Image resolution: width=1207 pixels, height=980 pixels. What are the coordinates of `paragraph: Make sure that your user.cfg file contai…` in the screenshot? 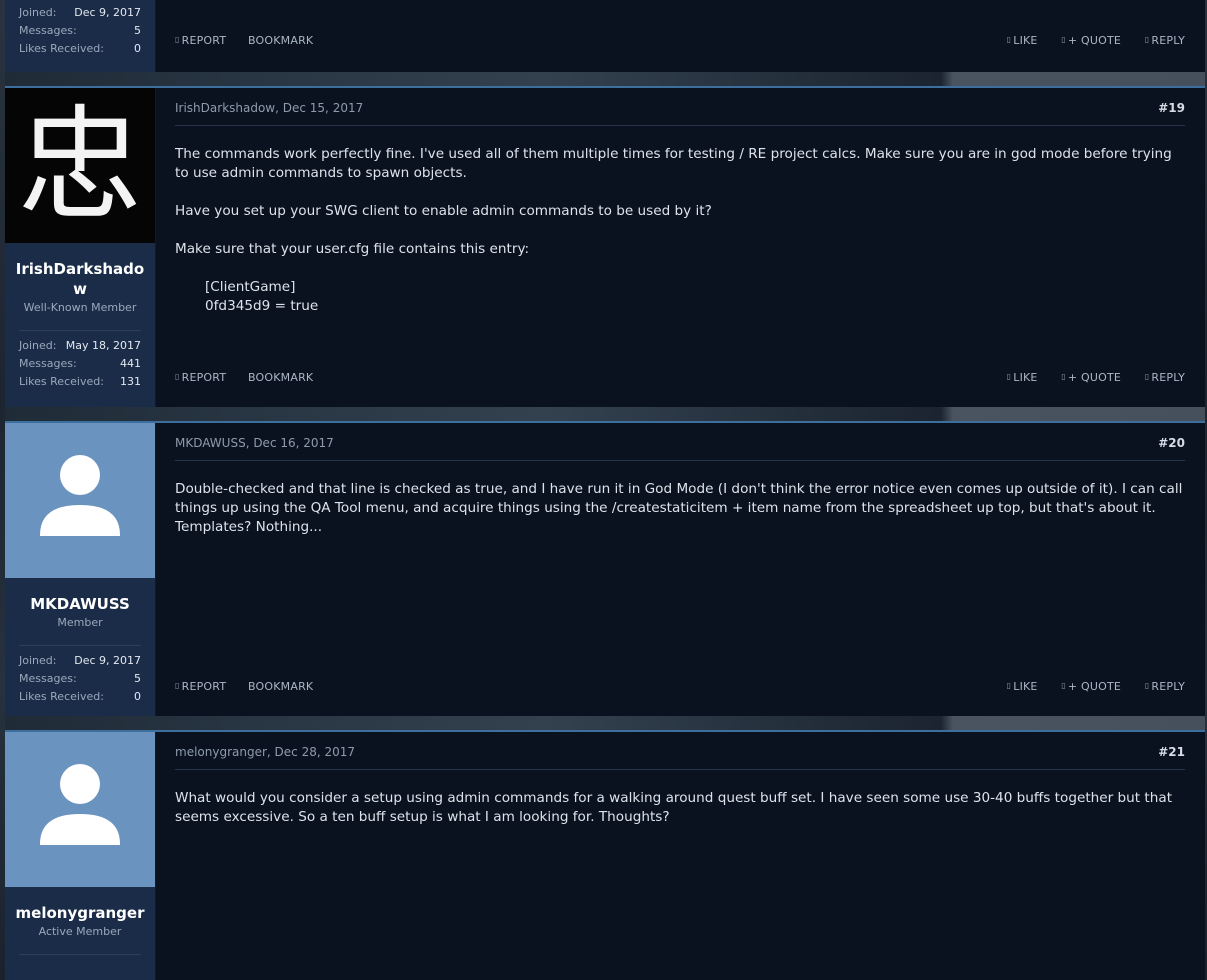 It's located at (352, 249).